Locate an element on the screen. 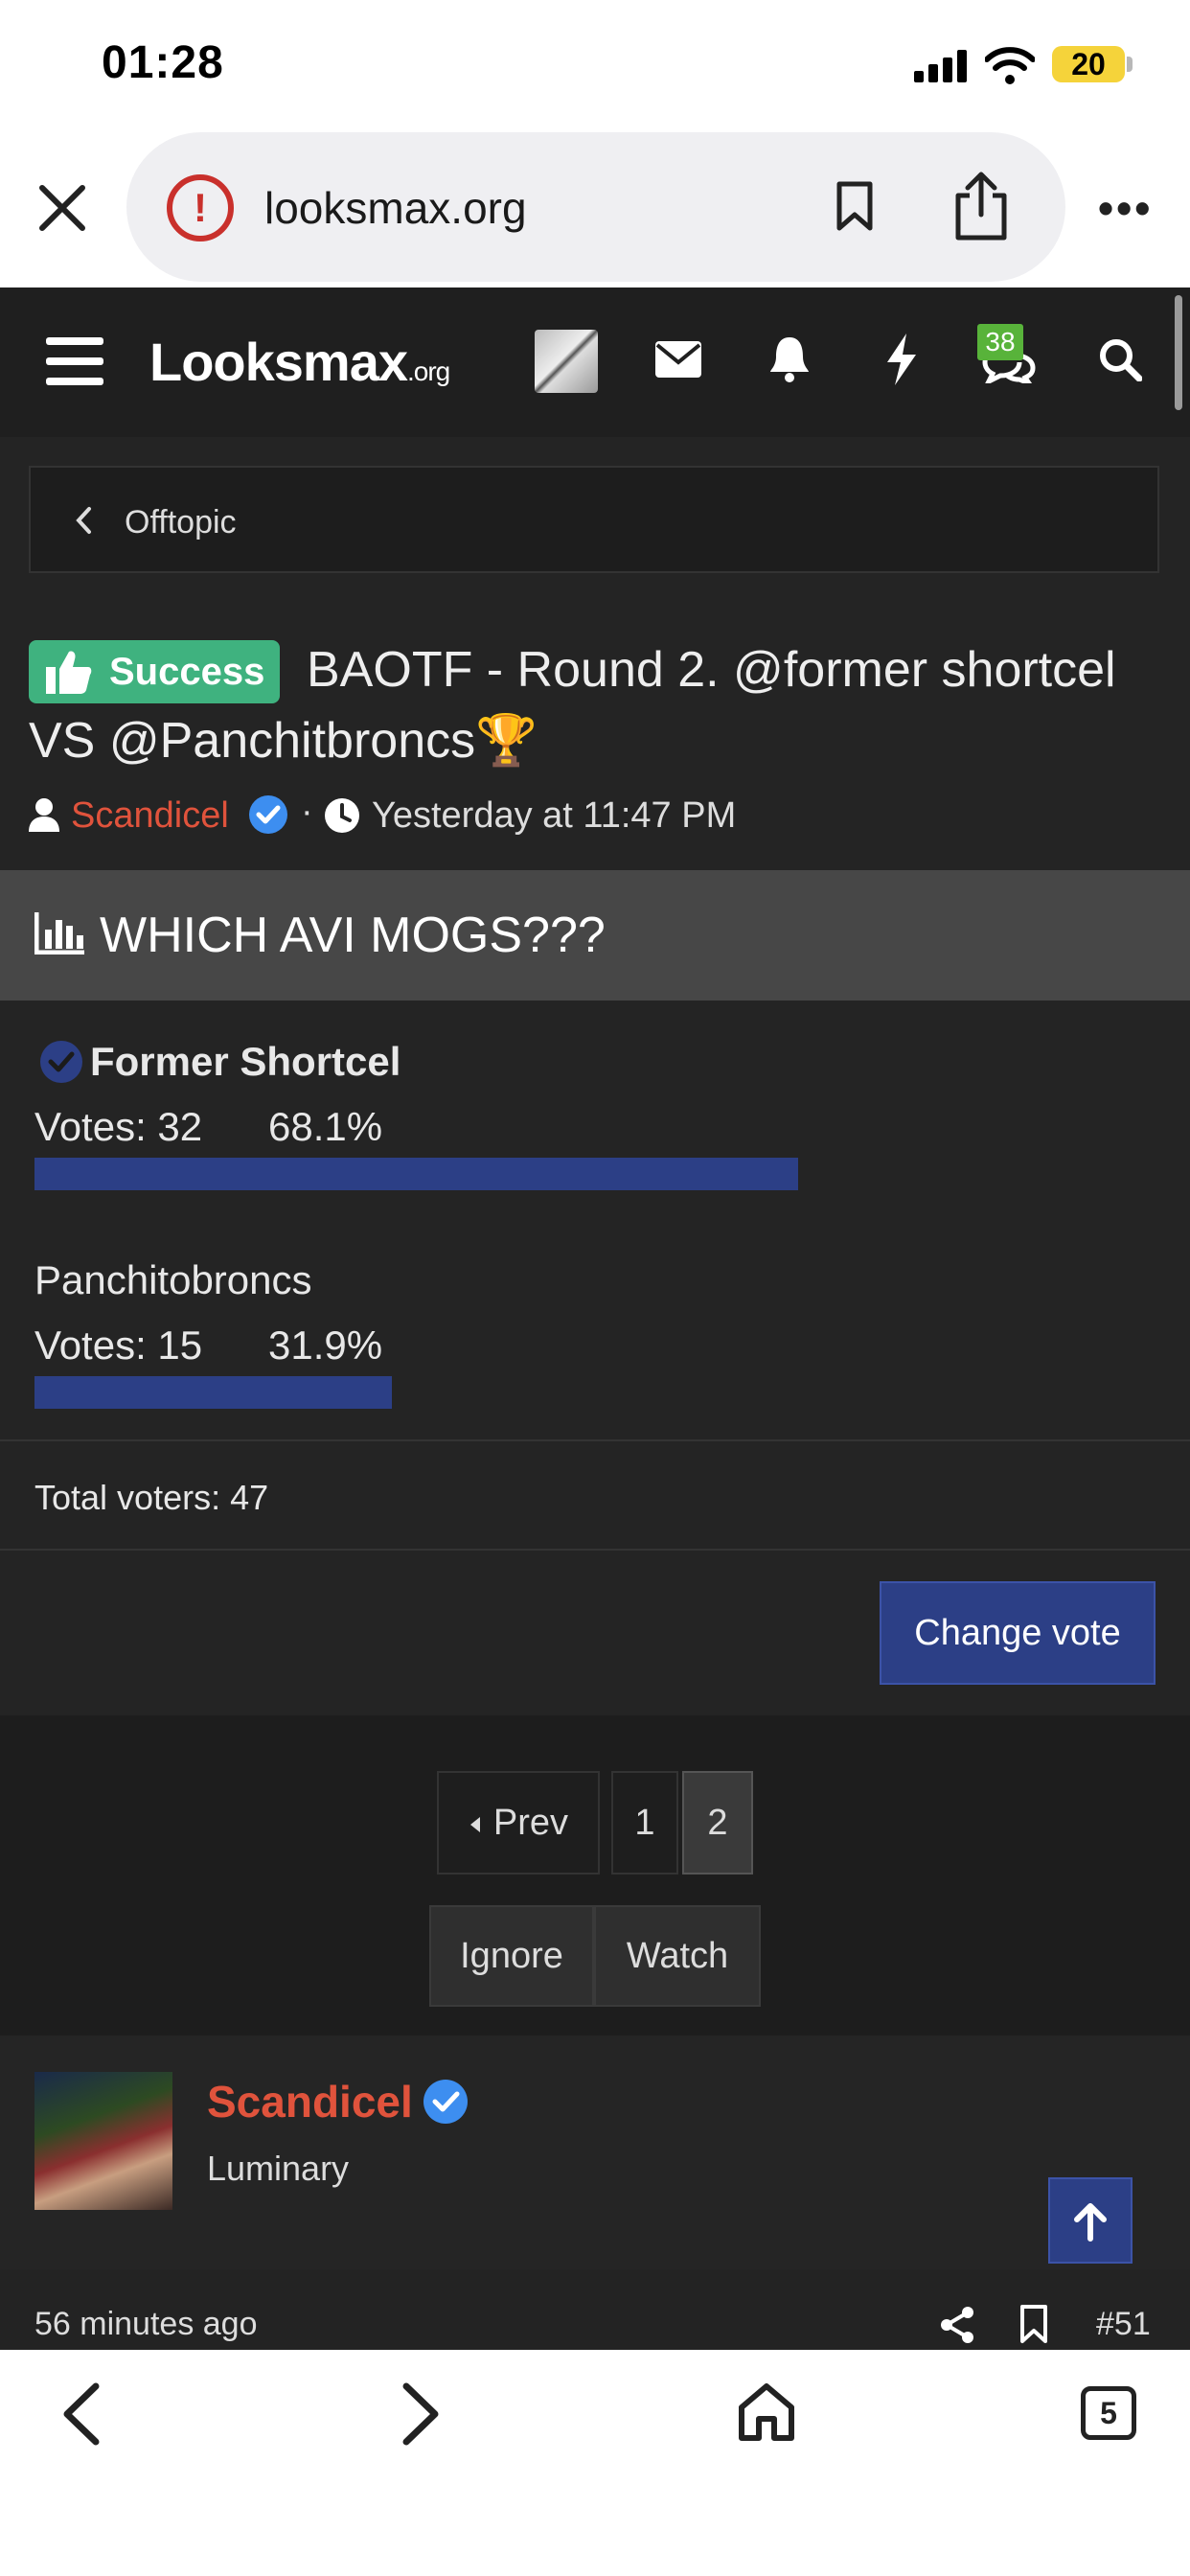 The image size is (1190, 2576). share-icon is located at coordinates (981, 206).